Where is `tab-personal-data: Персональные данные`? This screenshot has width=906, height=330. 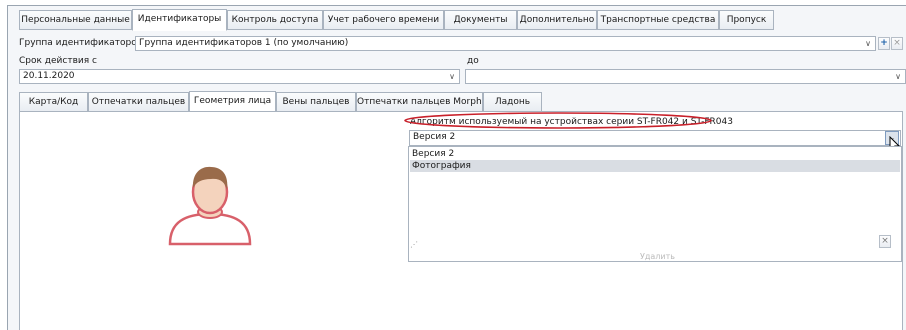 tab-personal-data: Персональные данные is located at coordinates (75, 20).